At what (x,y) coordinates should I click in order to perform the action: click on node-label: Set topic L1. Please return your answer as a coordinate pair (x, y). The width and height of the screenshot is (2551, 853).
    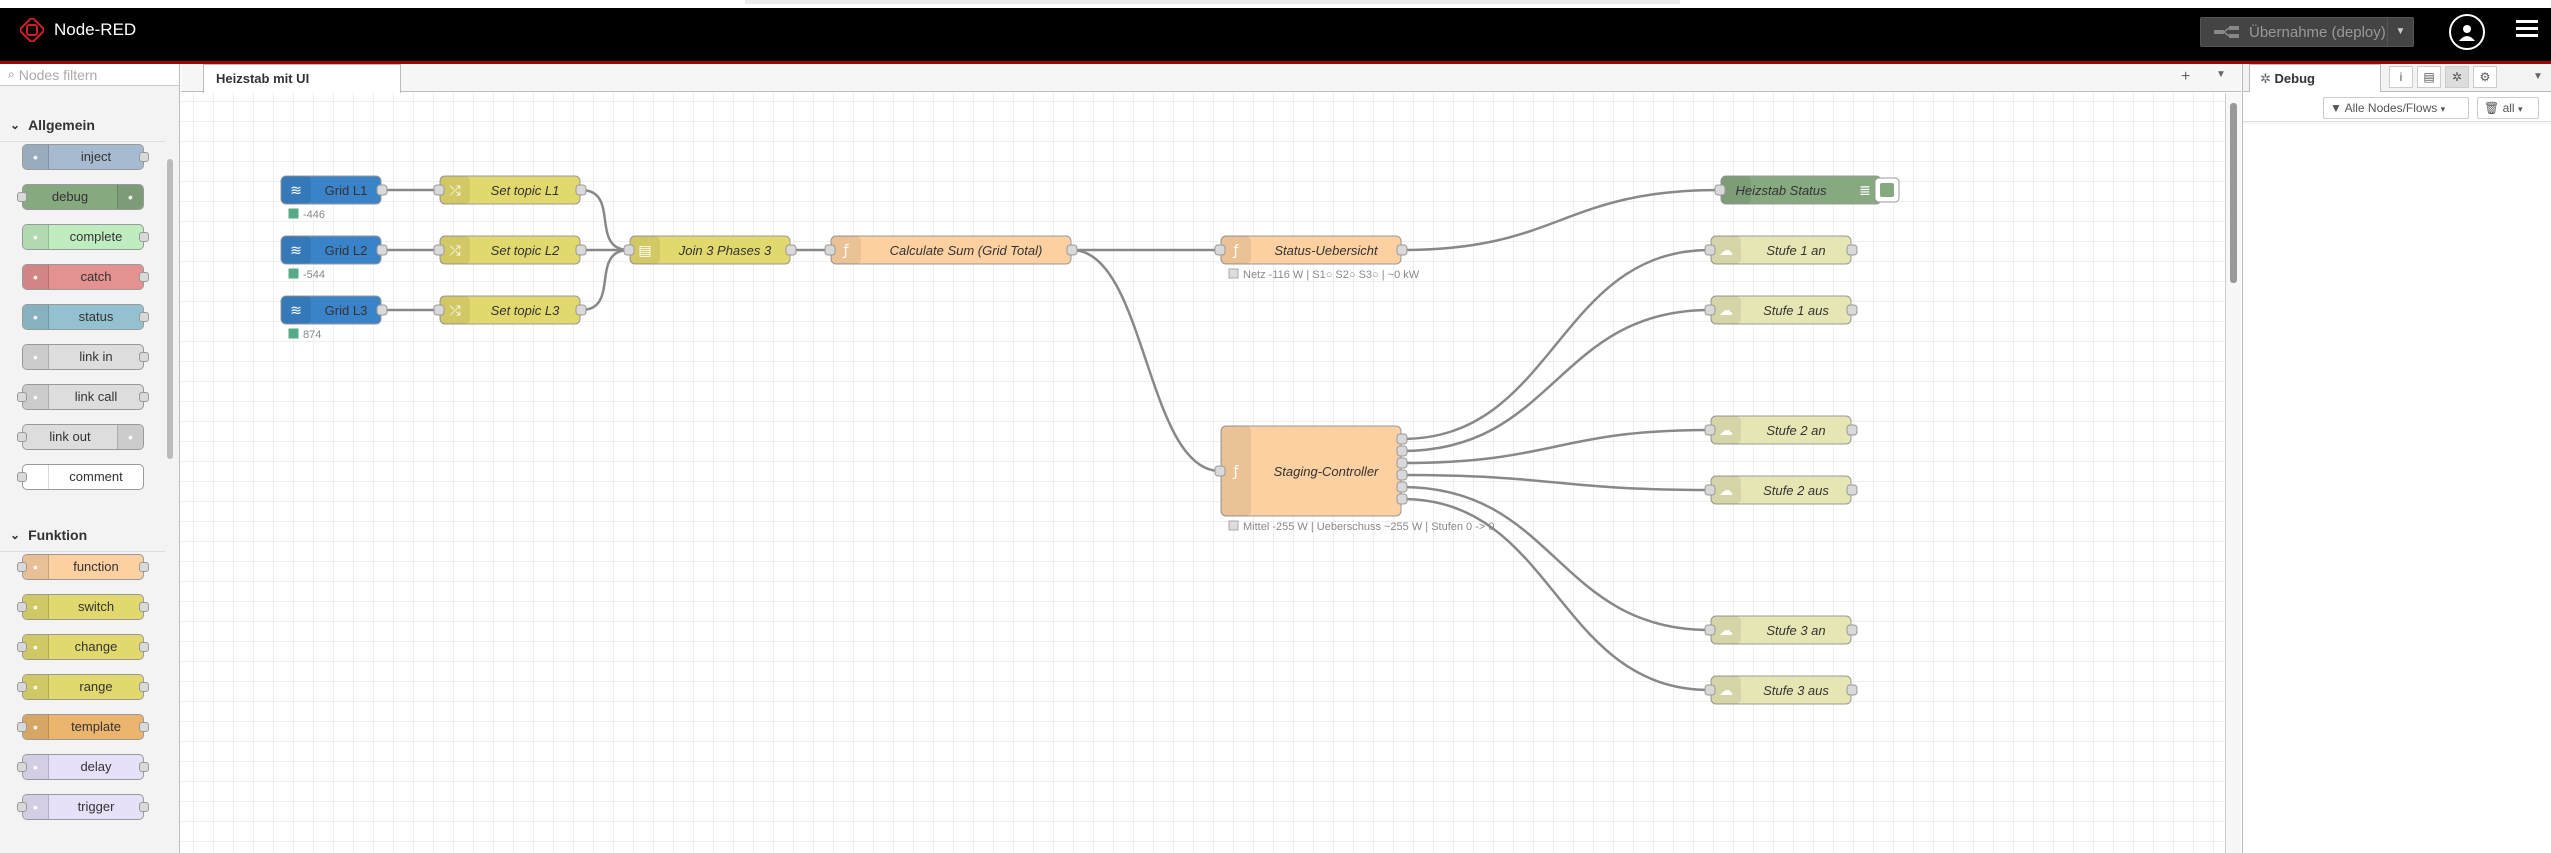
    Looking at the image, I should click on (525, 190).